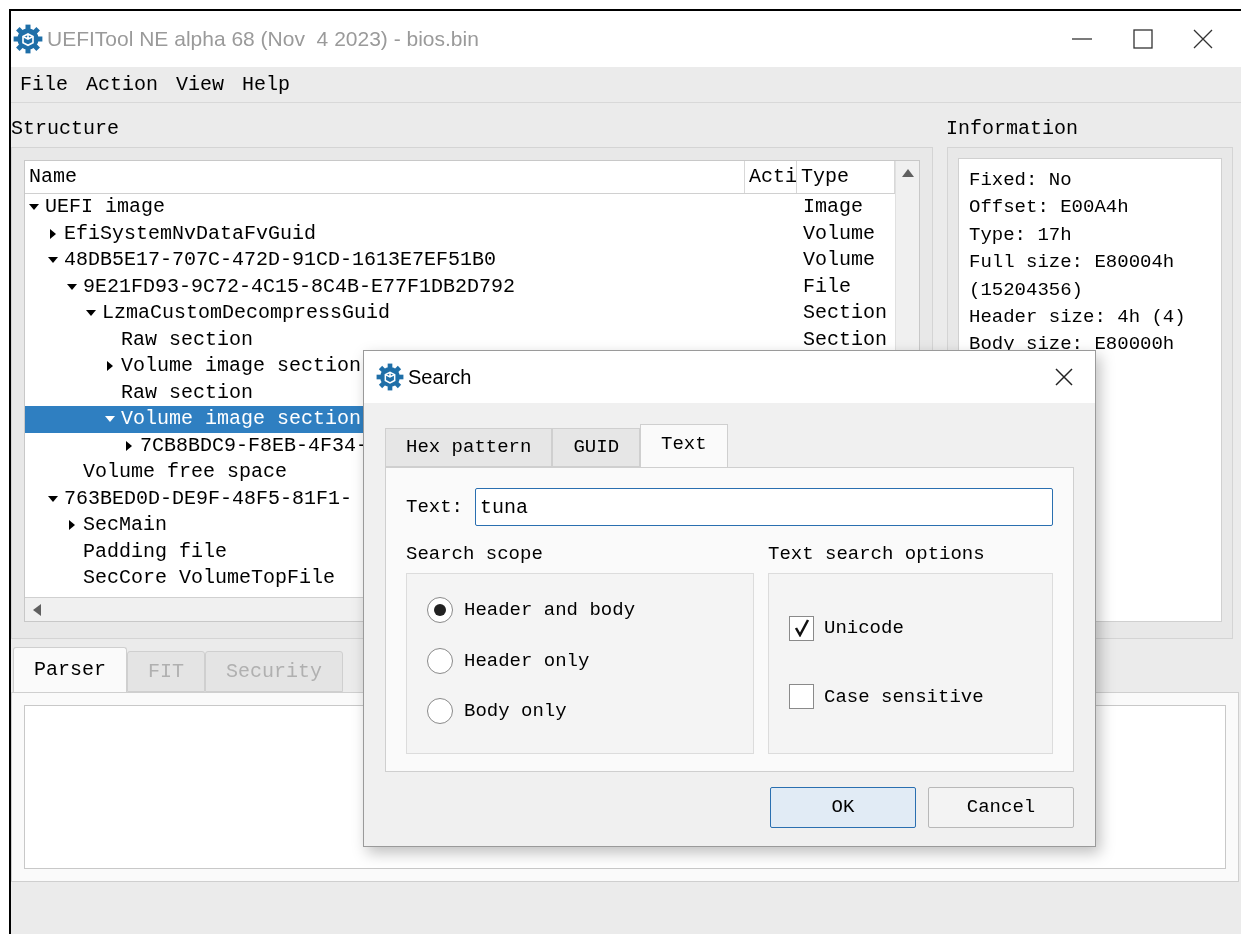  Describe the element at coordinates (190, 233) in the screenshot. I see `tree-item-name: EfiSystemNvDataFvGuid` at that location.